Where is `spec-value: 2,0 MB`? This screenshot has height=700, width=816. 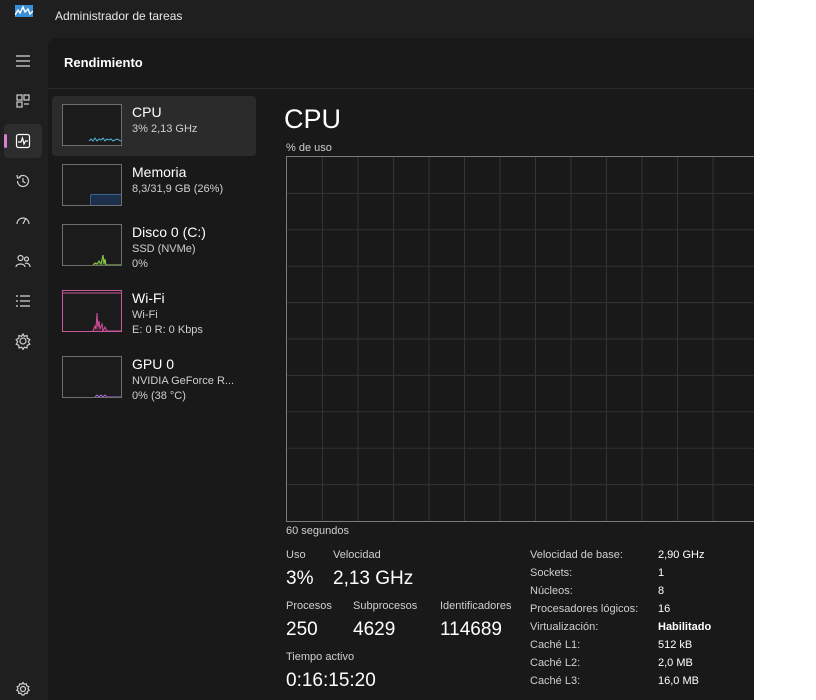
spec-value: 2,0 MB is located at coordinates (675, 663).